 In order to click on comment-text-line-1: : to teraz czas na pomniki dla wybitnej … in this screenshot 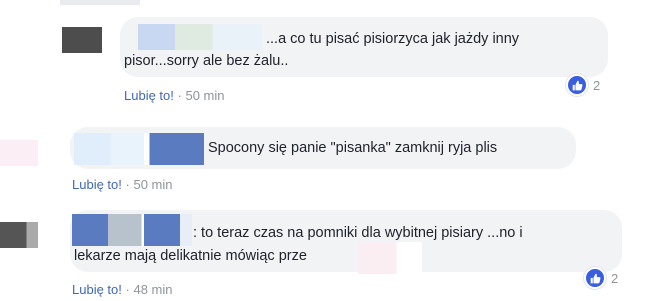, I will do `click(358, 233)`.